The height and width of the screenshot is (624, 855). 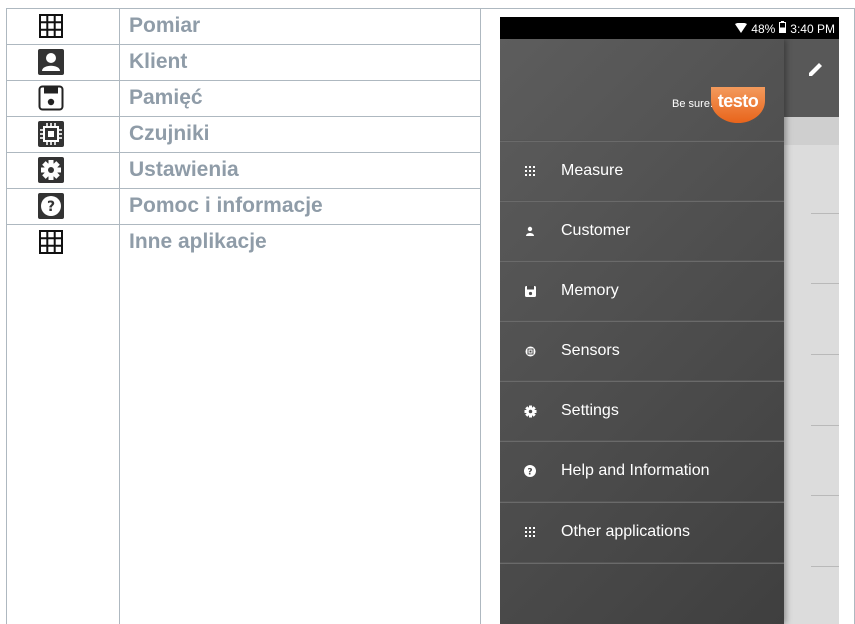 I want to click on app-list, so click(x=811, y=384).